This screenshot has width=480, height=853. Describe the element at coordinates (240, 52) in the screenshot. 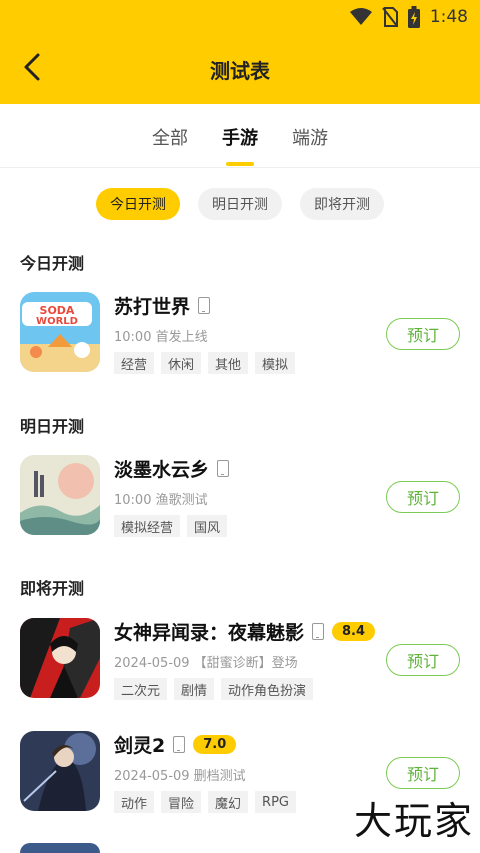

I see `app-header: 1:48 测试表` at that location.